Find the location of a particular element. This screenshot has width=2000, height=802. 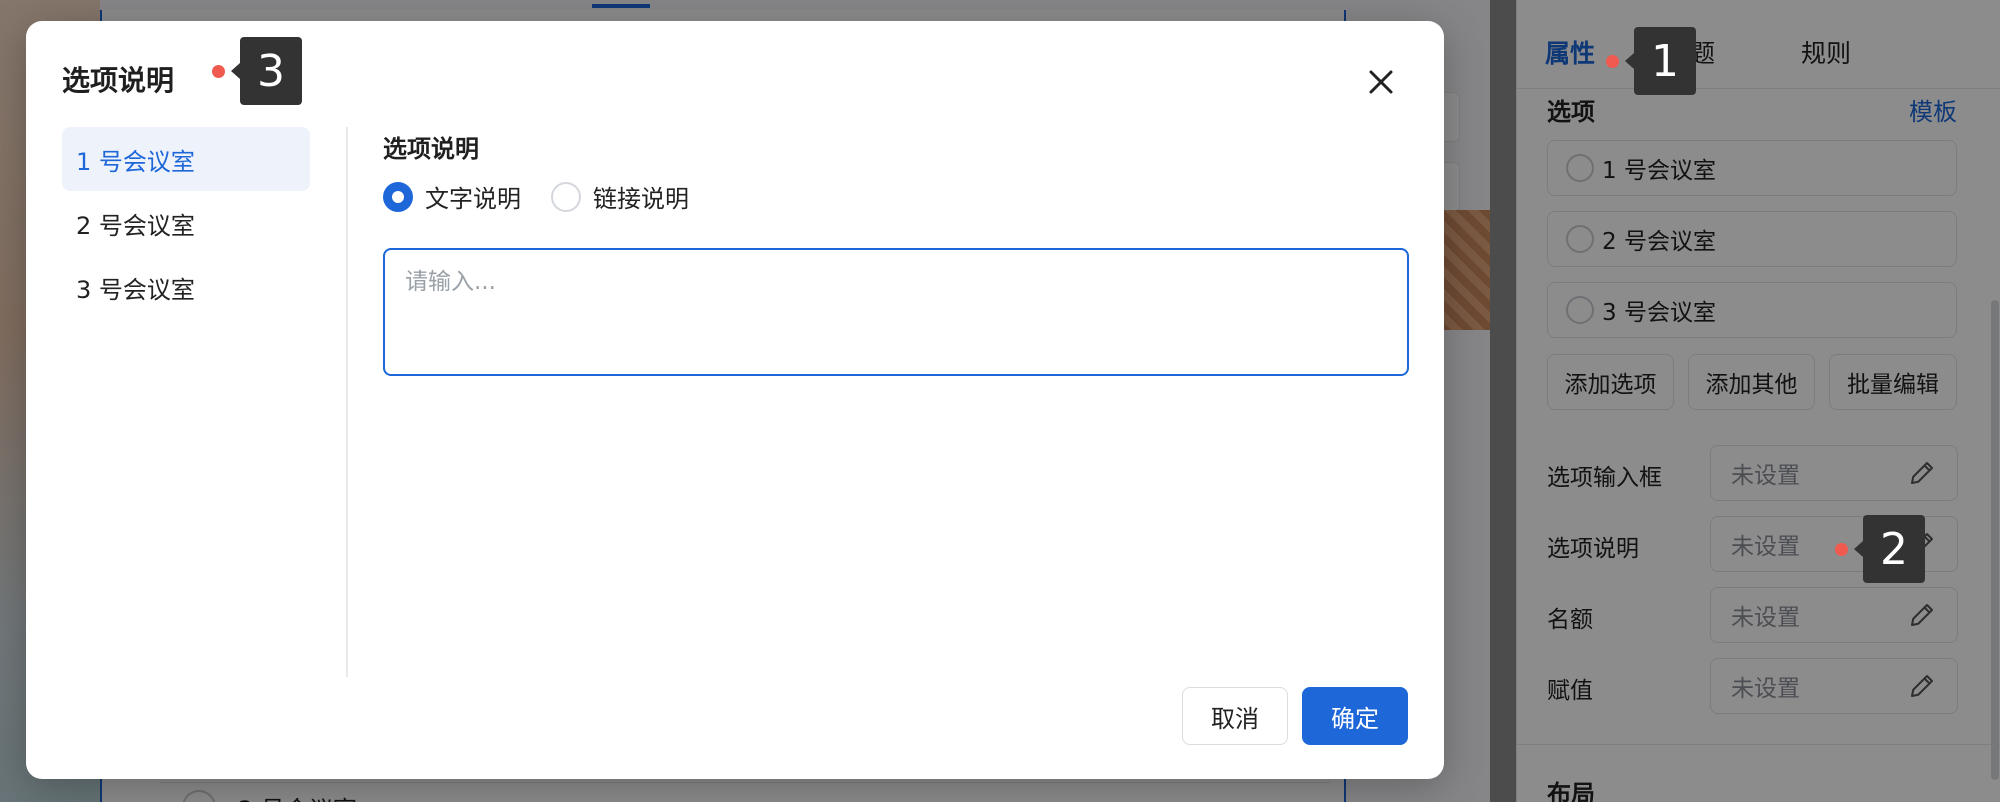

radio-label: 文字说明 is located at coordinates (473, 199).